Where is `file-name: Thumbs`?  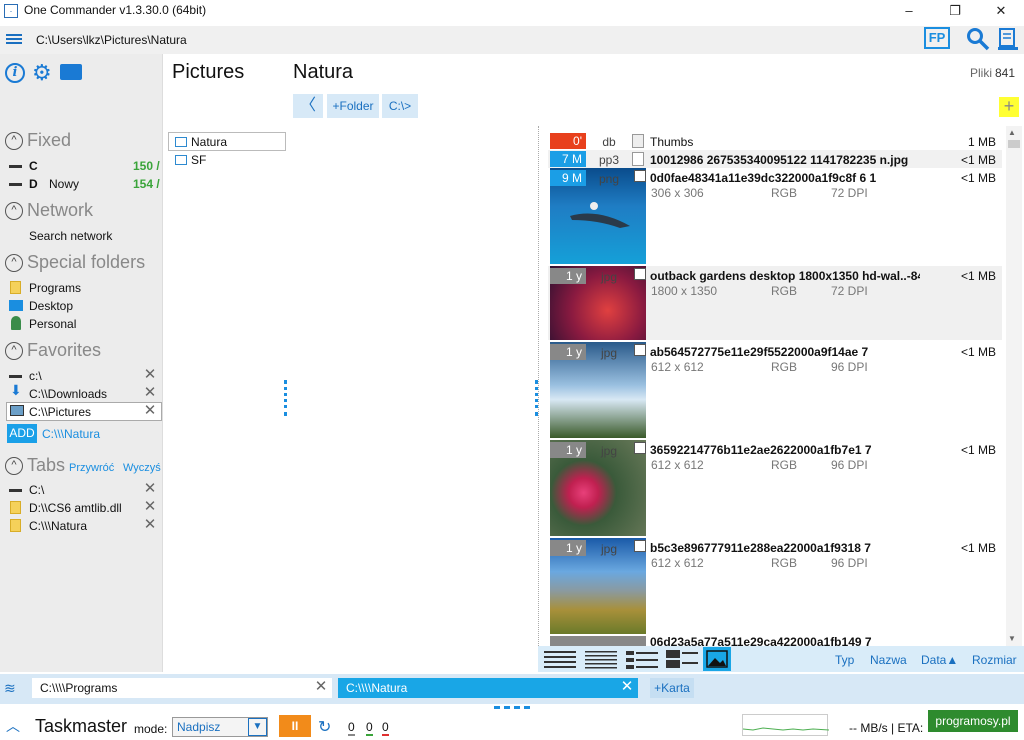 file-name: Thumbs is located at coordinates (785, 142).